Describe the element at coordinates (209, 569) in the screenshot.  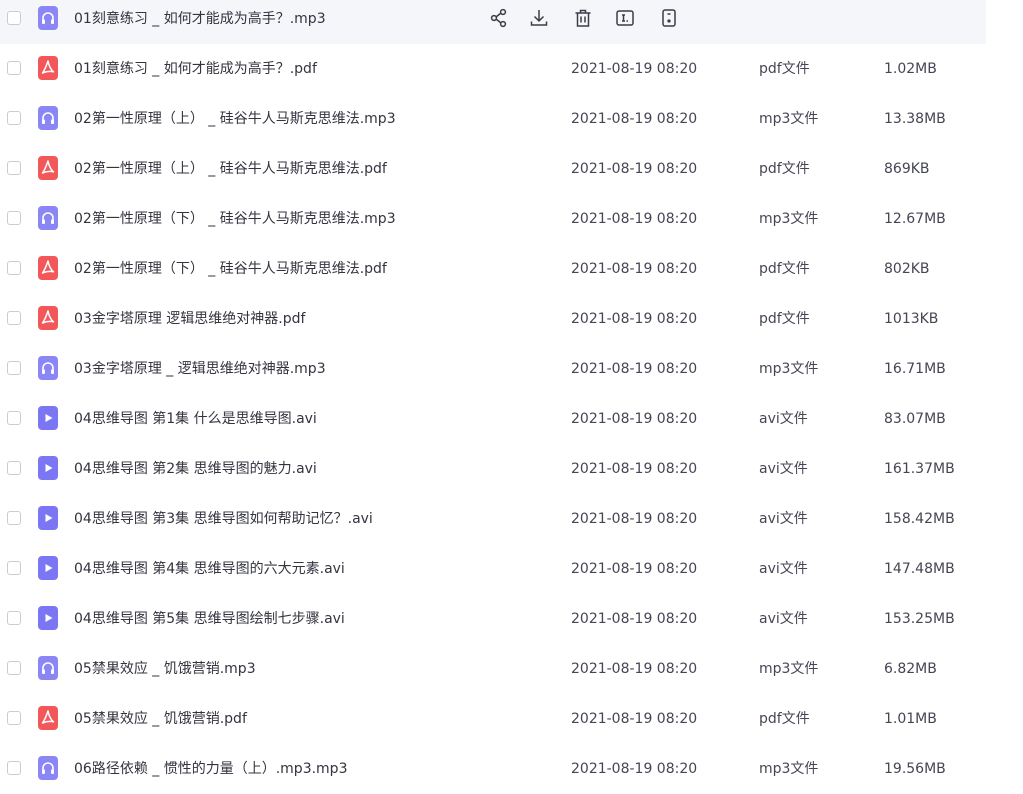
I see `file-name: 04思维导图 第4集 思维导图的六大元素.avi` at that location.